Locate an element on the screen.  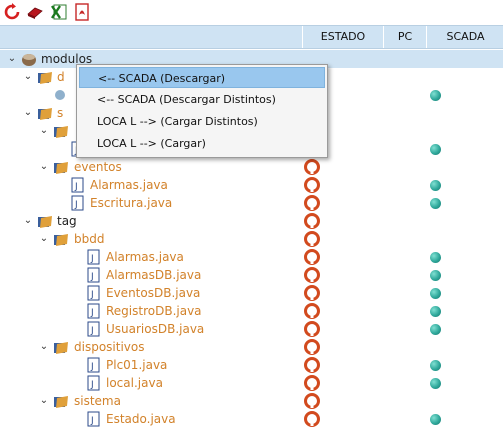
refresh-icon is located at coordinates (12, 12).